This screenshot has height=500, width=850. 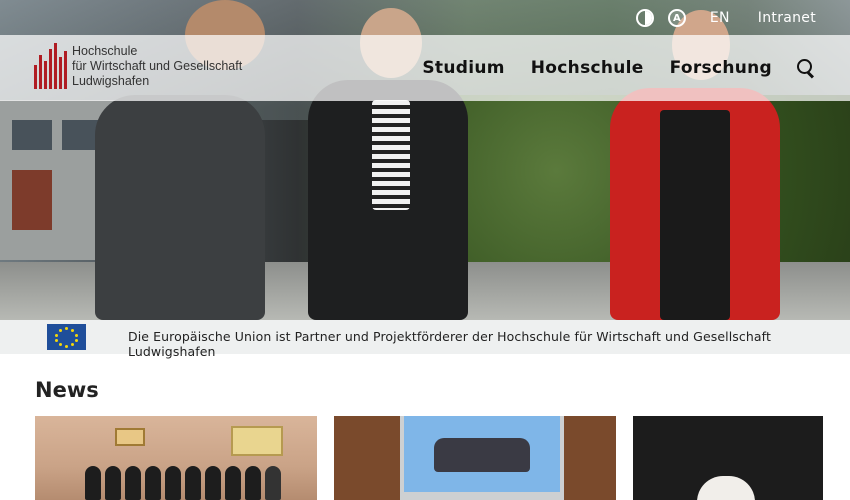 I want to click on projection-screen, so click(x=482, y=458).